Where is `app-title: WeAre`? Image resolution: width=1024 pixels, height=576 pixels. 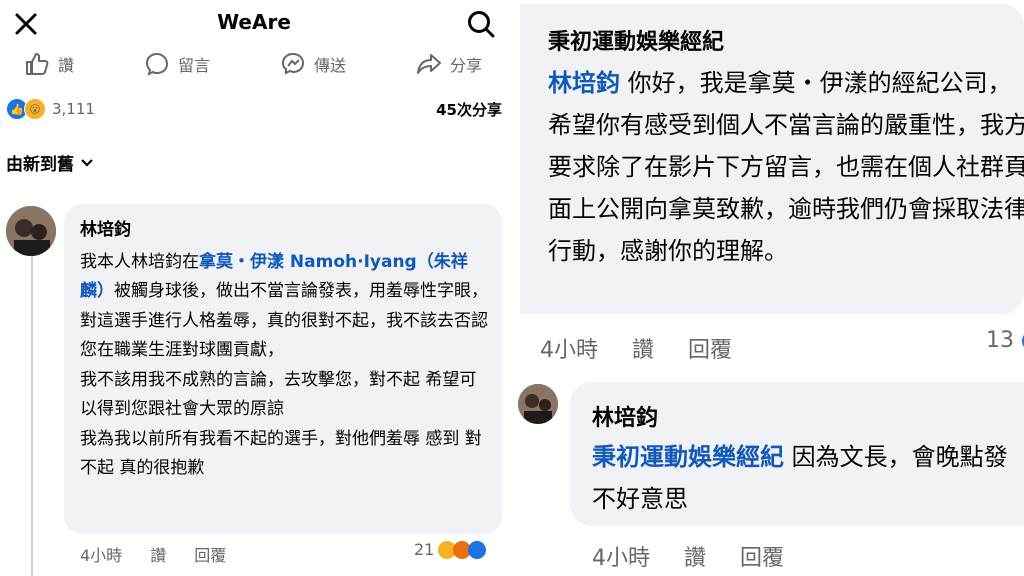 app-title: WeAre is located at coordinates (254, 22).